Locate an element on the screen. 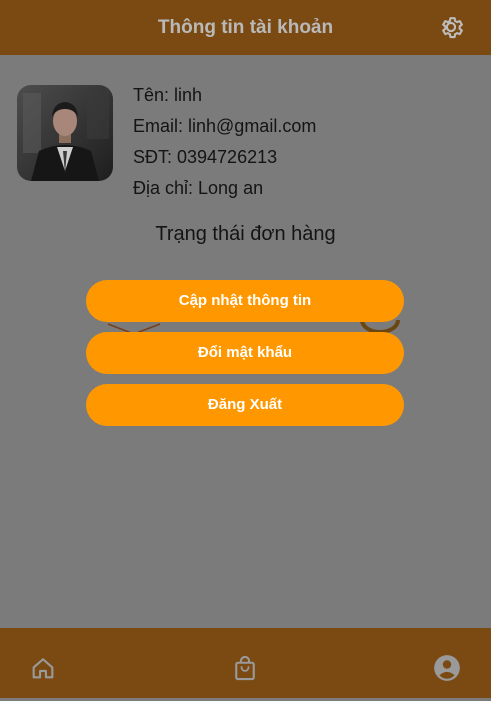 This screenshot has width=491, height=701. bottom-nav is located at coordinates (245, 663).